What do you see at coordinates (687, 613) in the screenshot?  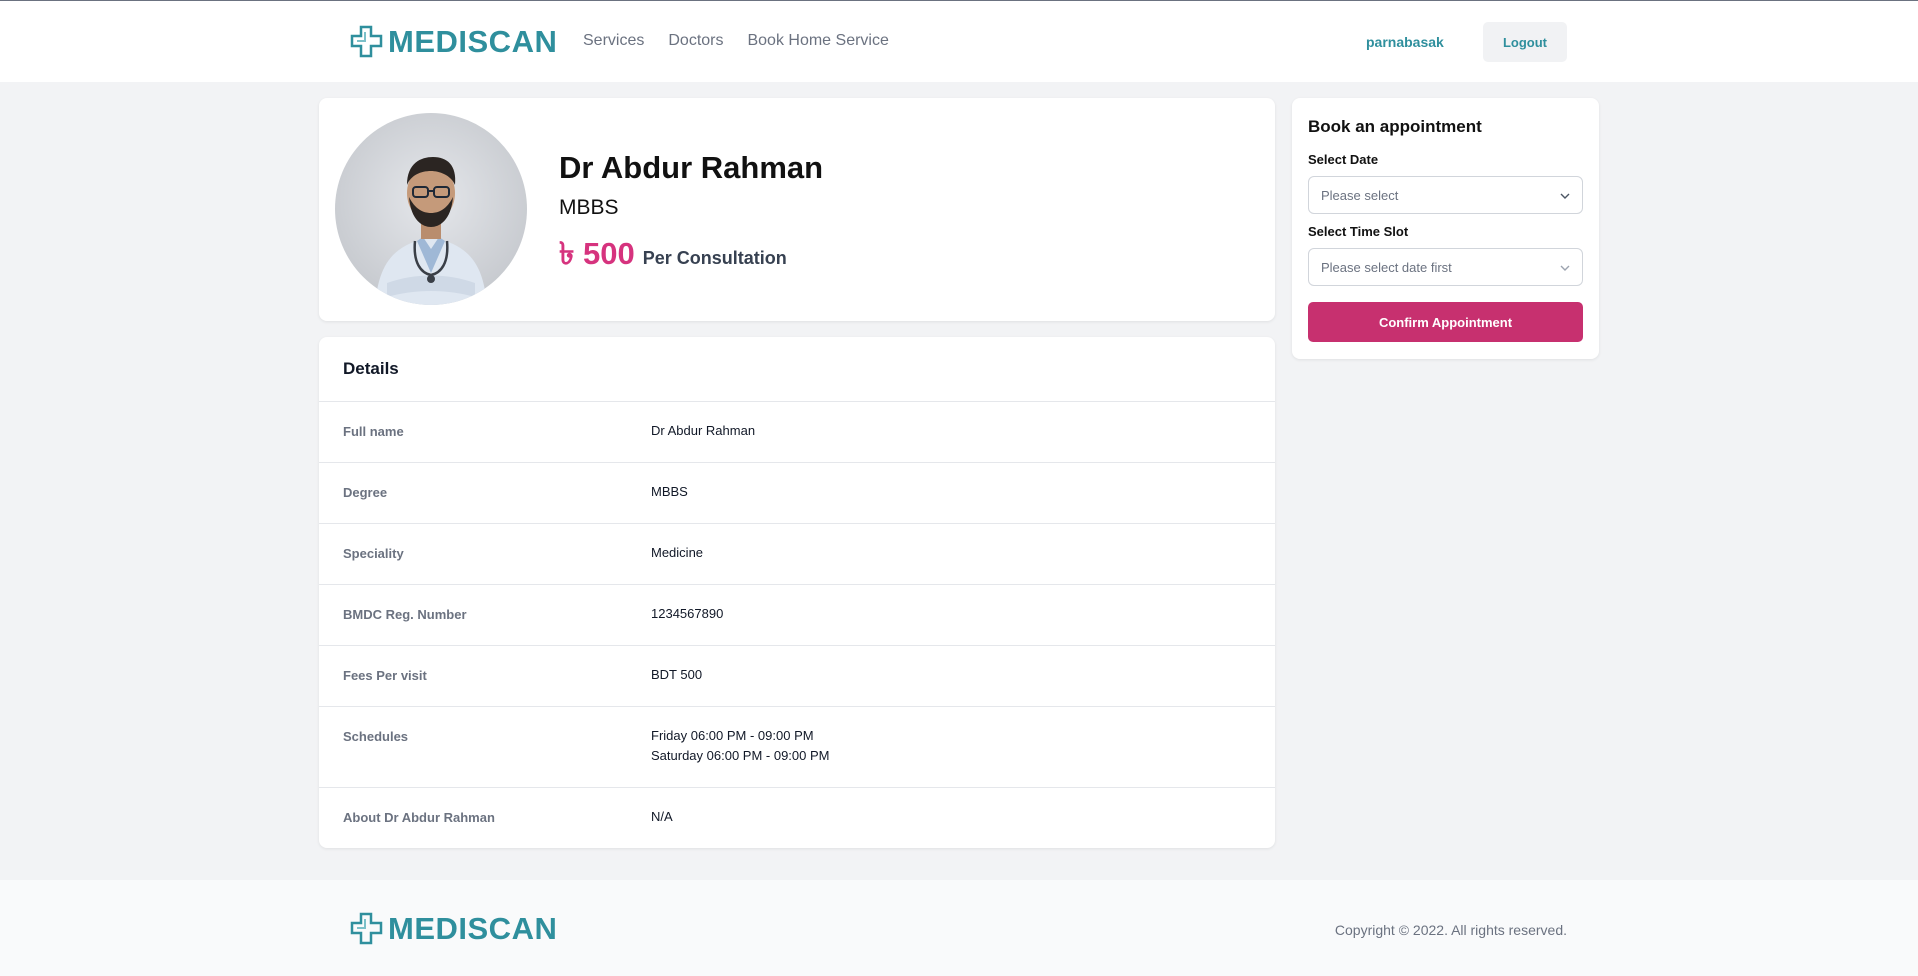 I see `row-value: 1234567890` at bounding box center [687, 613].